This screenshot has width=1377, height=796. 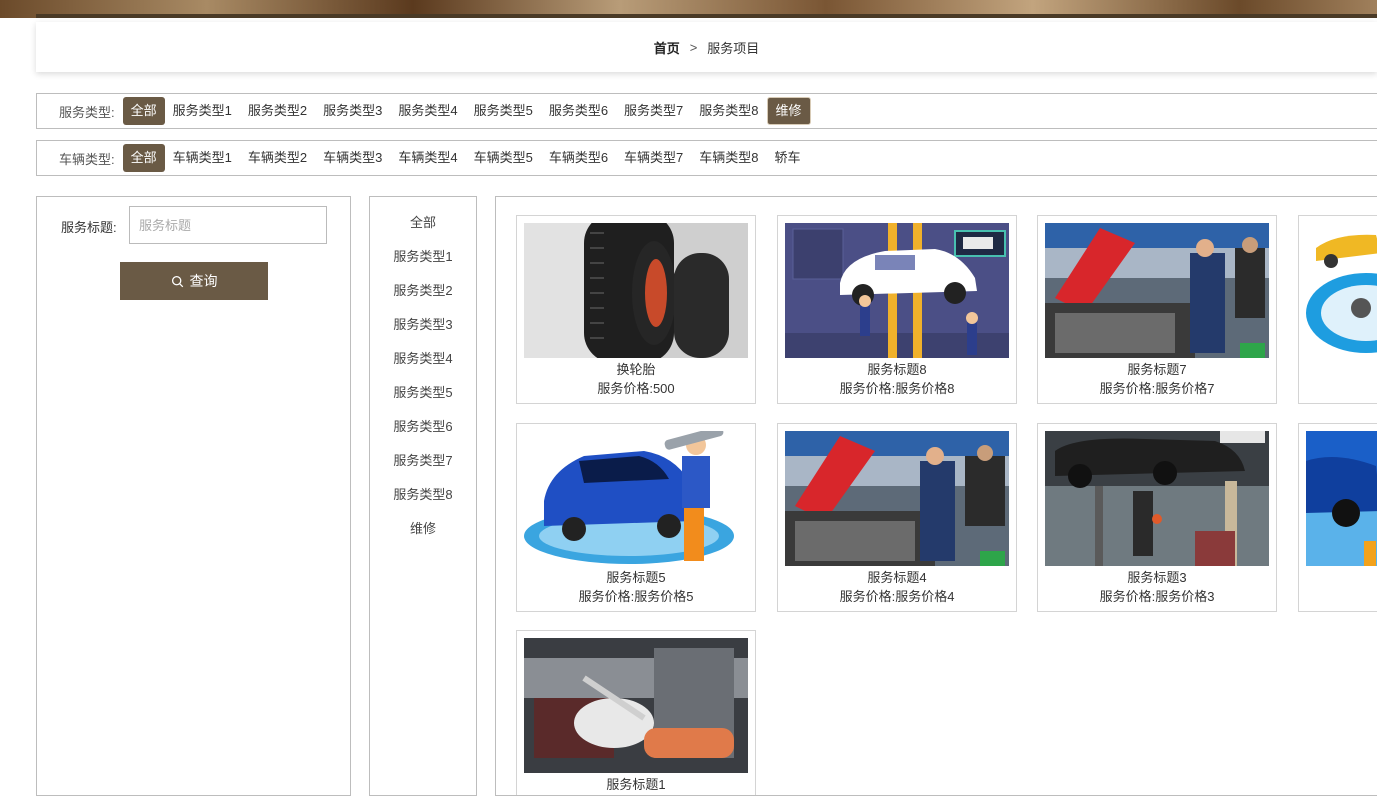 I want to click on category-item-8: 服务类型8, so click(x=423, y=493).